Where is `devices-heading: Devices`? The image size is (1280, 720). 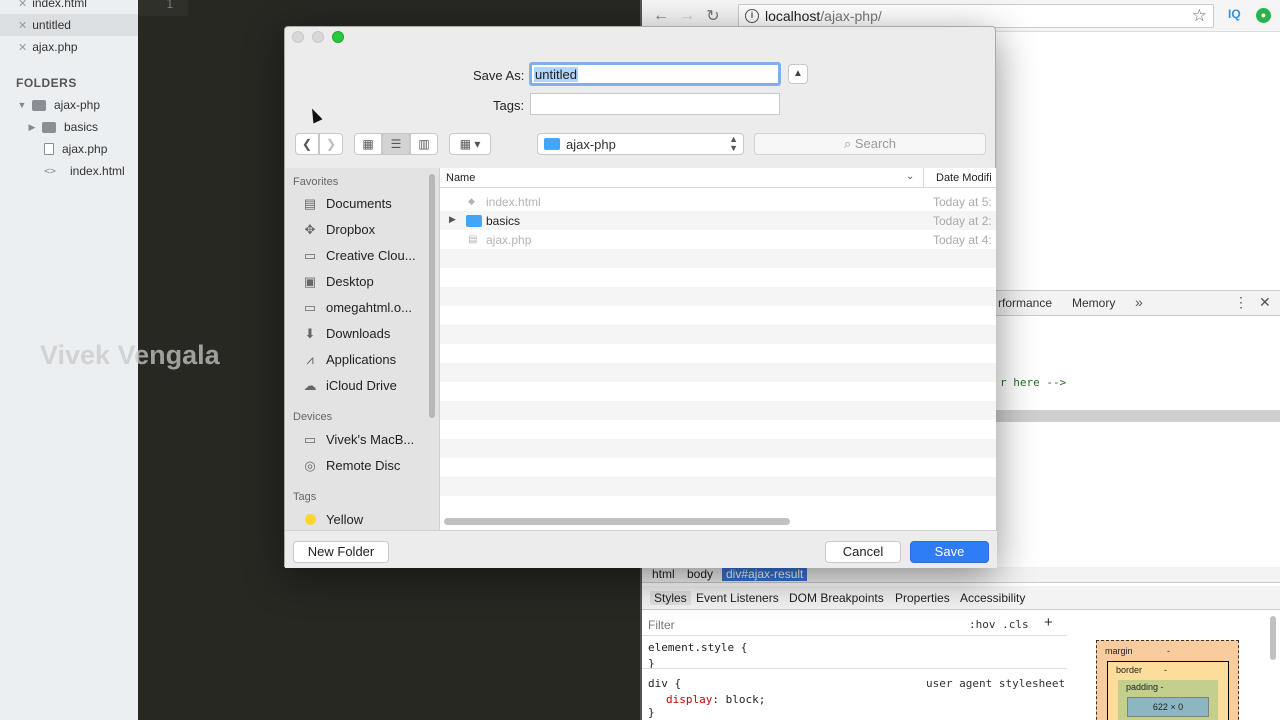 devices-heading: Devices is located at coordinates (313, 417).